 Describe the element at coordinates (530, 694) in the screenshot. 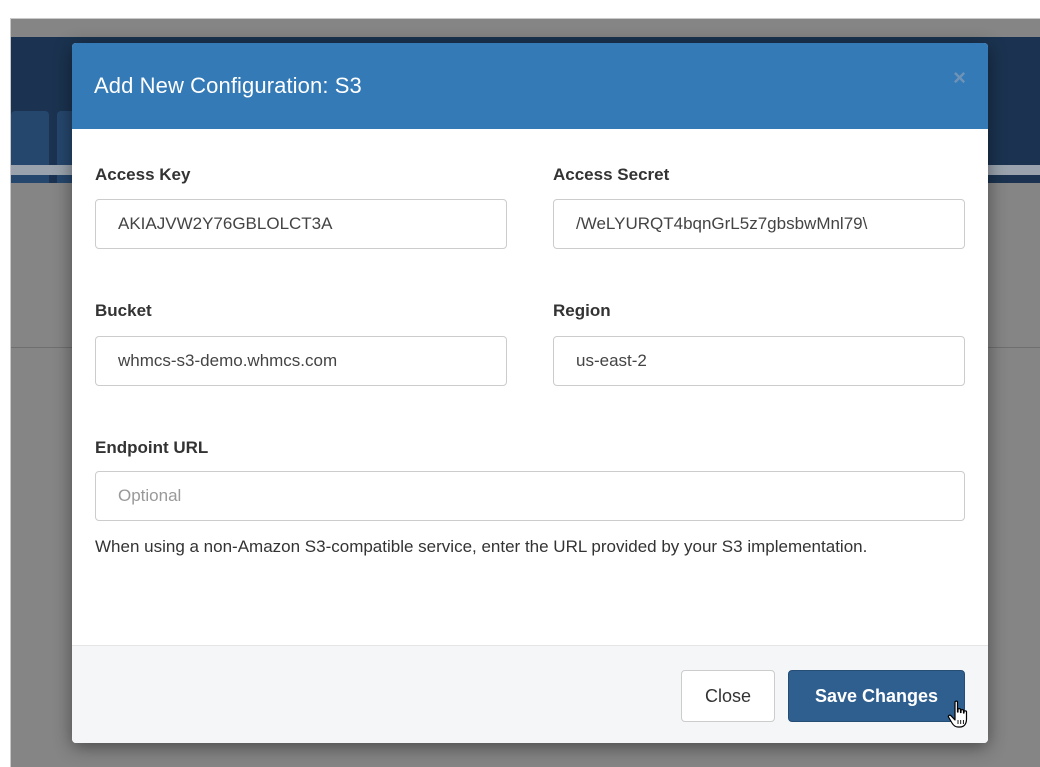

I see `modal-footer: Close Save Changes` at that location.